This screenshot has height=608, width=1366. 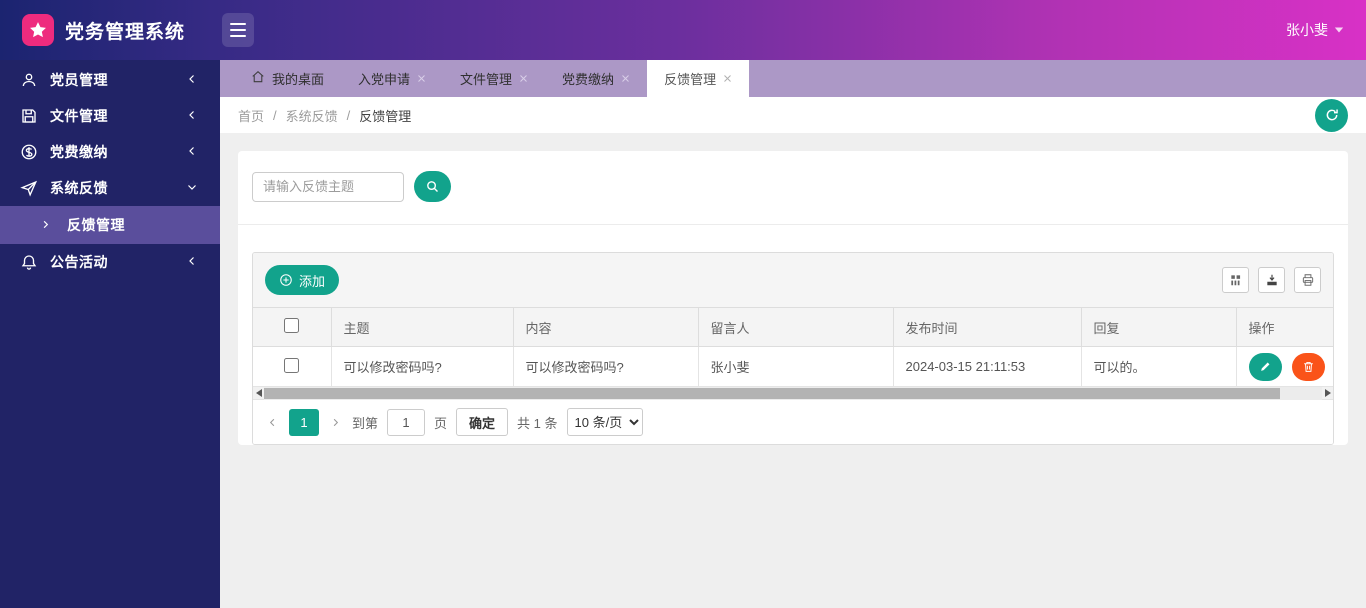 I want to click on export-icon, so click(x=1271, y=280).